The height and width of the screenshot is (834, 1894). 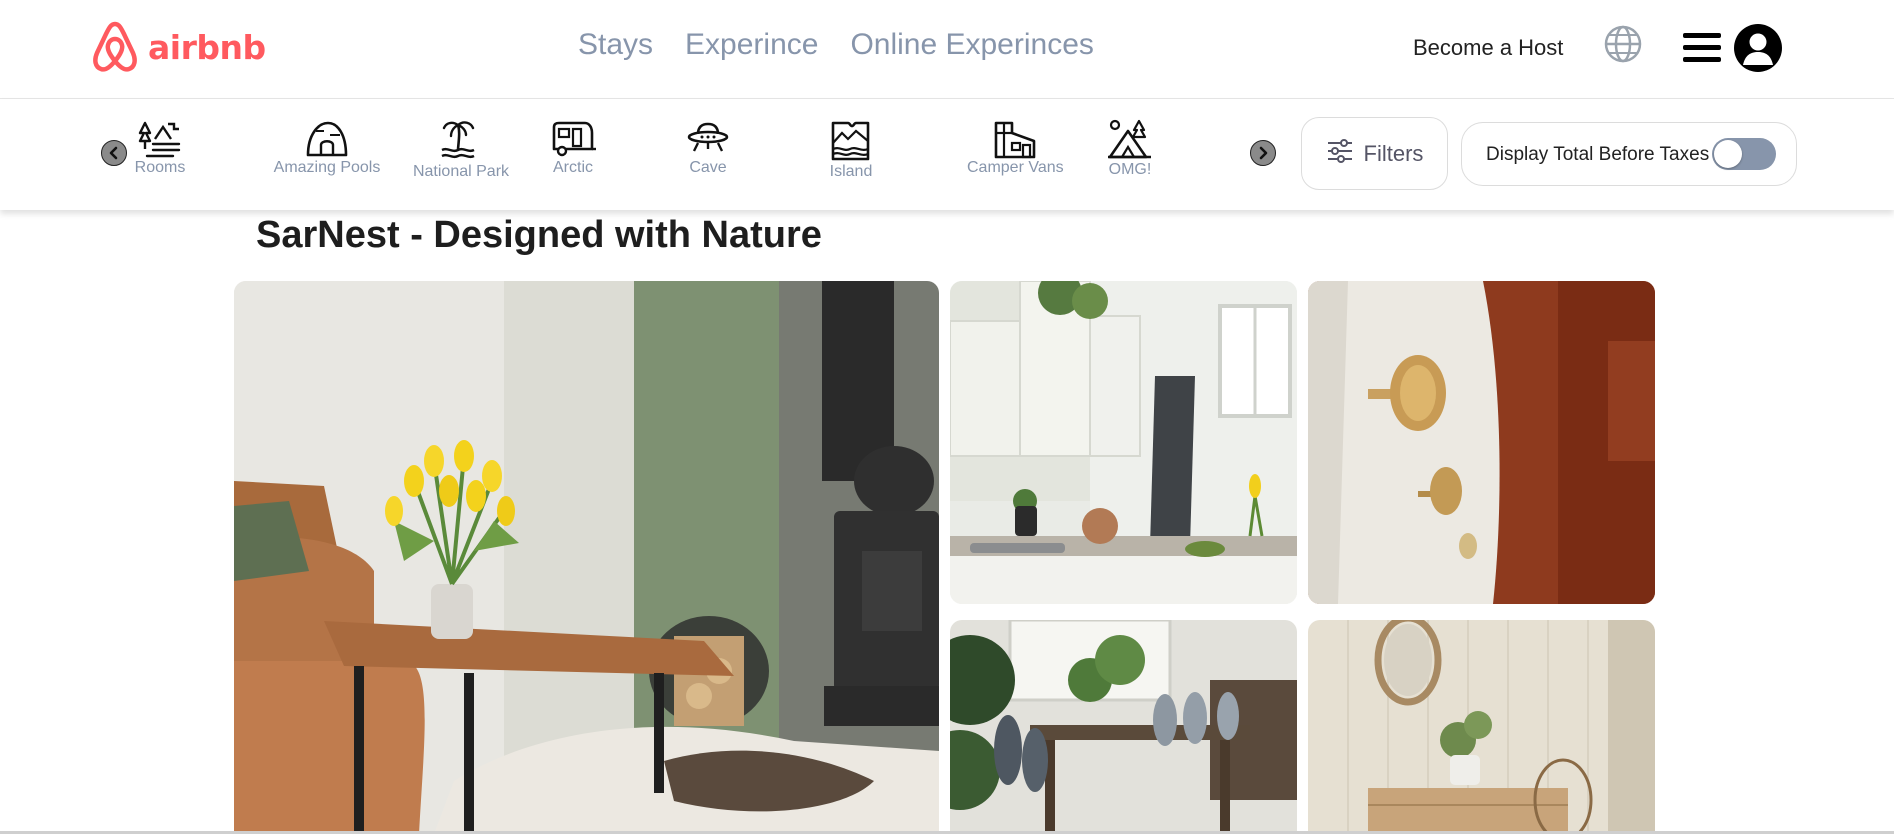 What do you see at coordinates (851, 141) in the screenshot?
I see `island-icon` at bounding box center [851, 141].